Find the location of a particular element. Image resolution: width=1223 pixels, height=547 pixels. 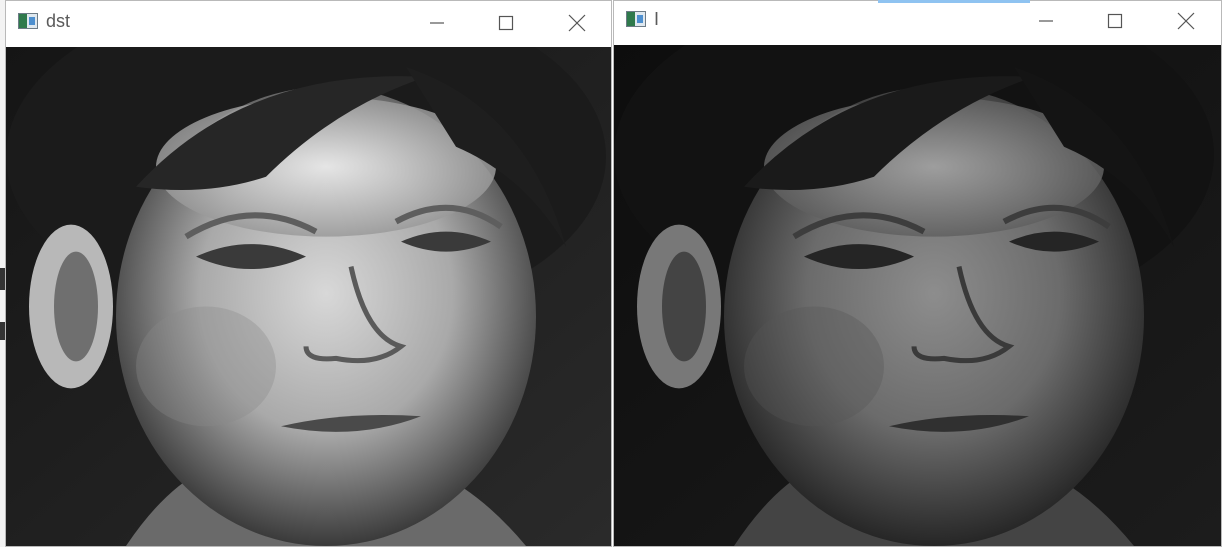

background-window-accent is located at coordinates (954, 1).